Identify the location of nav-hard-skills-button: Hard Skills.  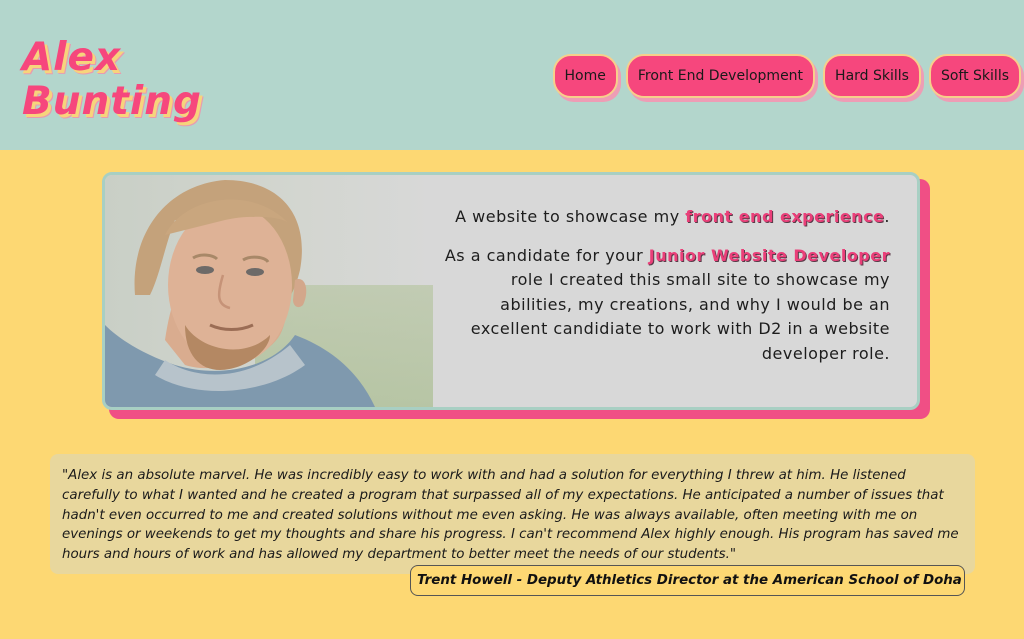
(872, 76).